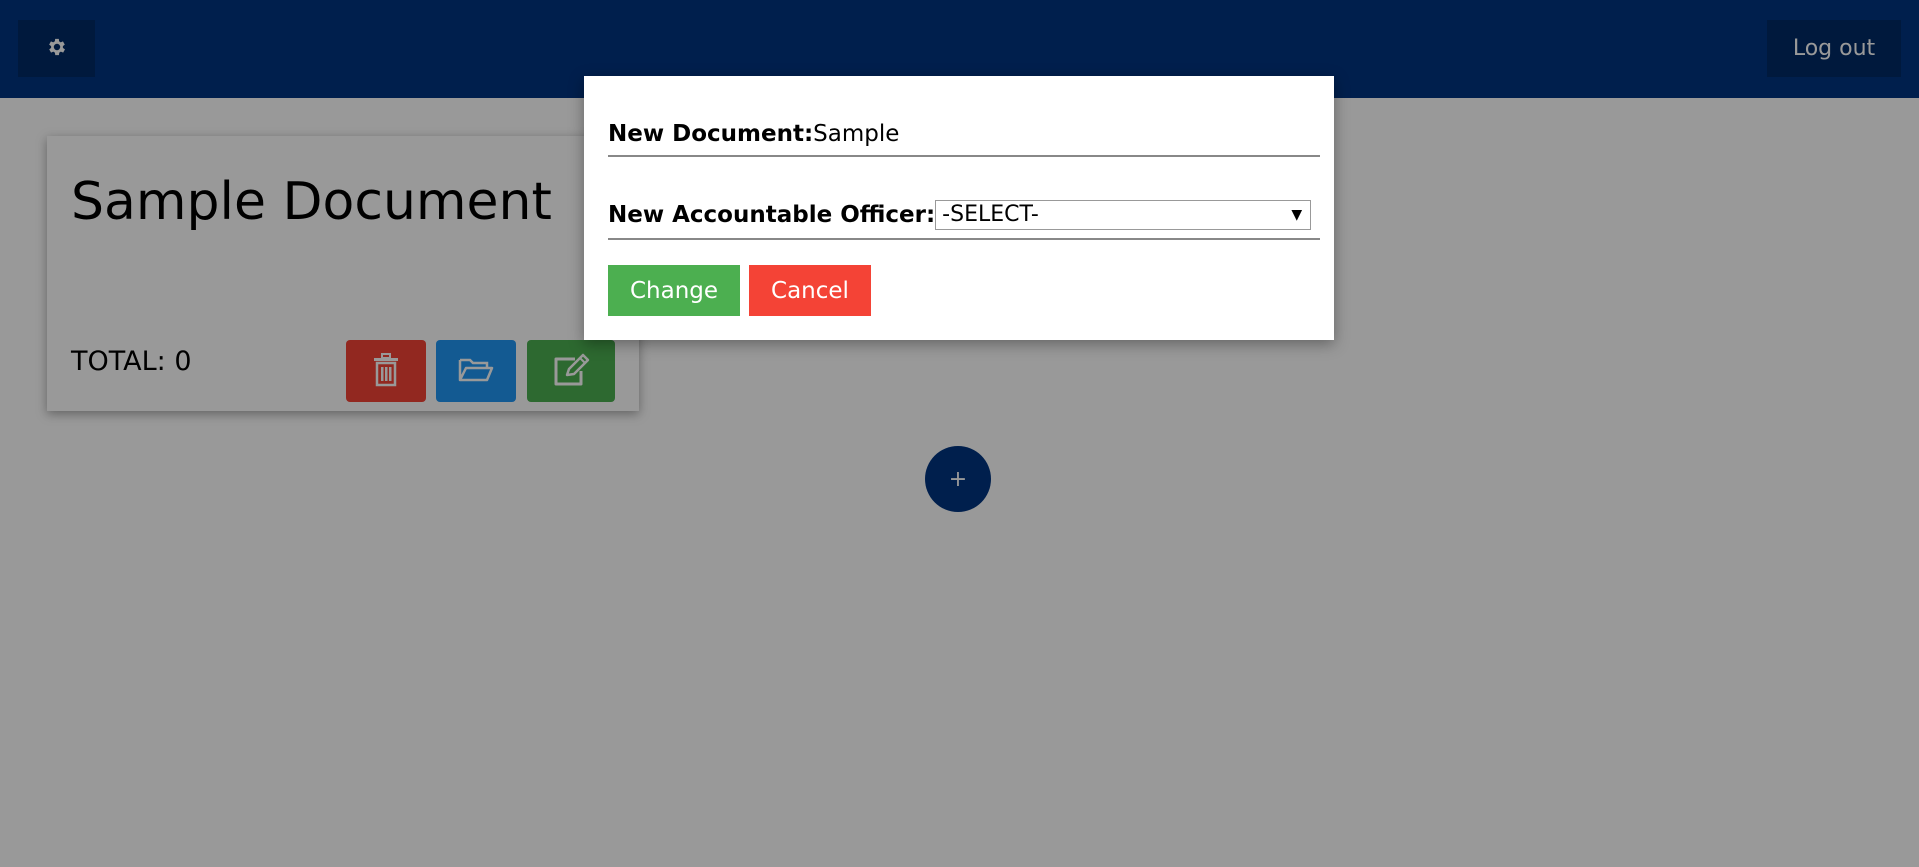  What do you see at coordinates (674, 290) in the screenshot?
I see `change-button: Change` at bounding box center [674, 290].